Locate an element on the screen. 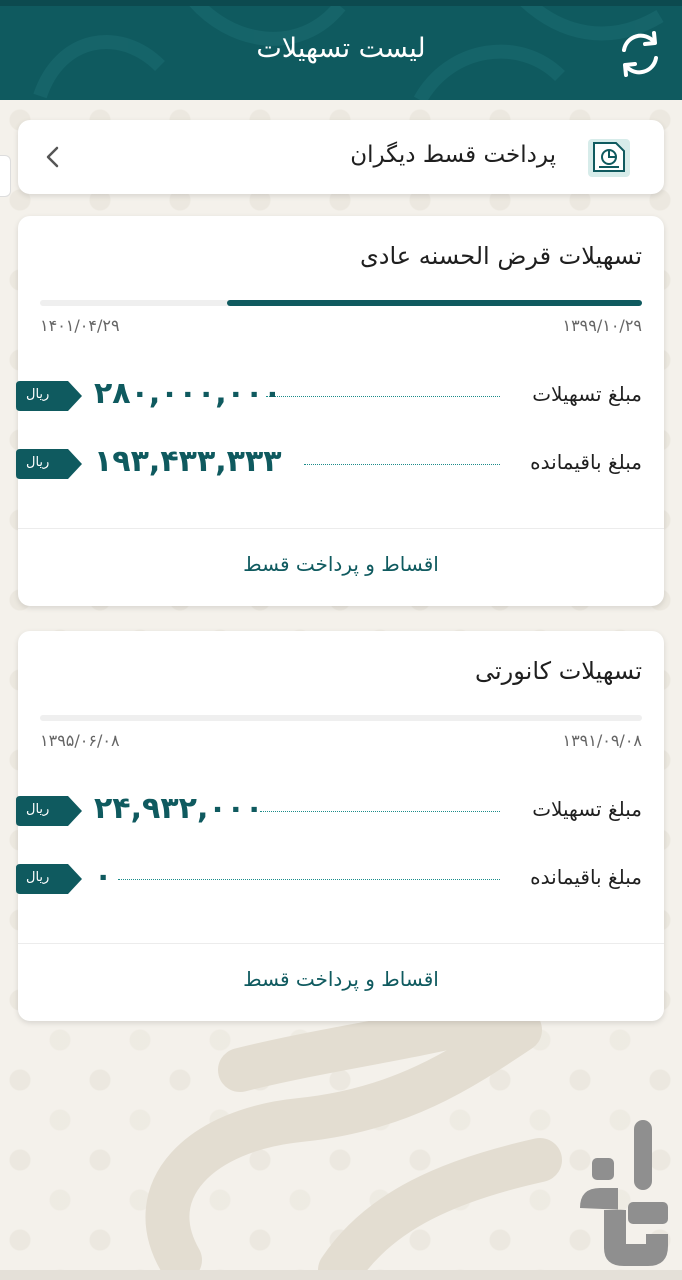 This screenshot has width=682, height=1280. refresh-icon is located at coordinates (640, 54).